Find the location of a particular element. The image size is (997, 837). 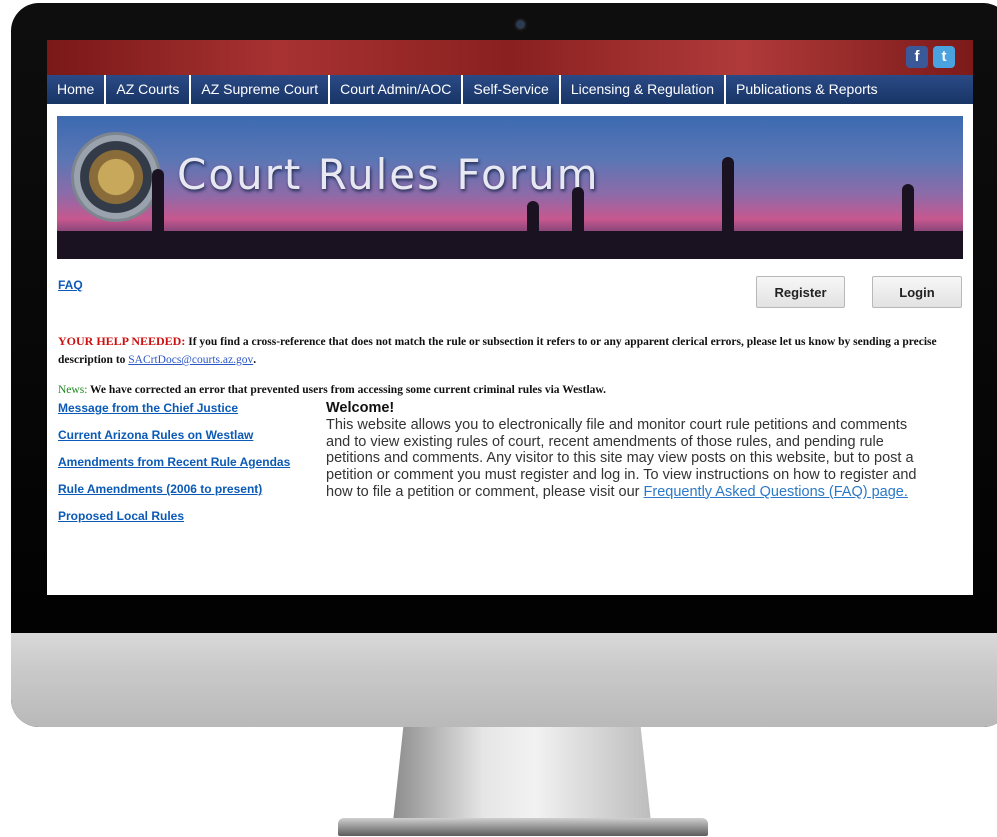

court-seal-logo is located at coordinates (116, 177).